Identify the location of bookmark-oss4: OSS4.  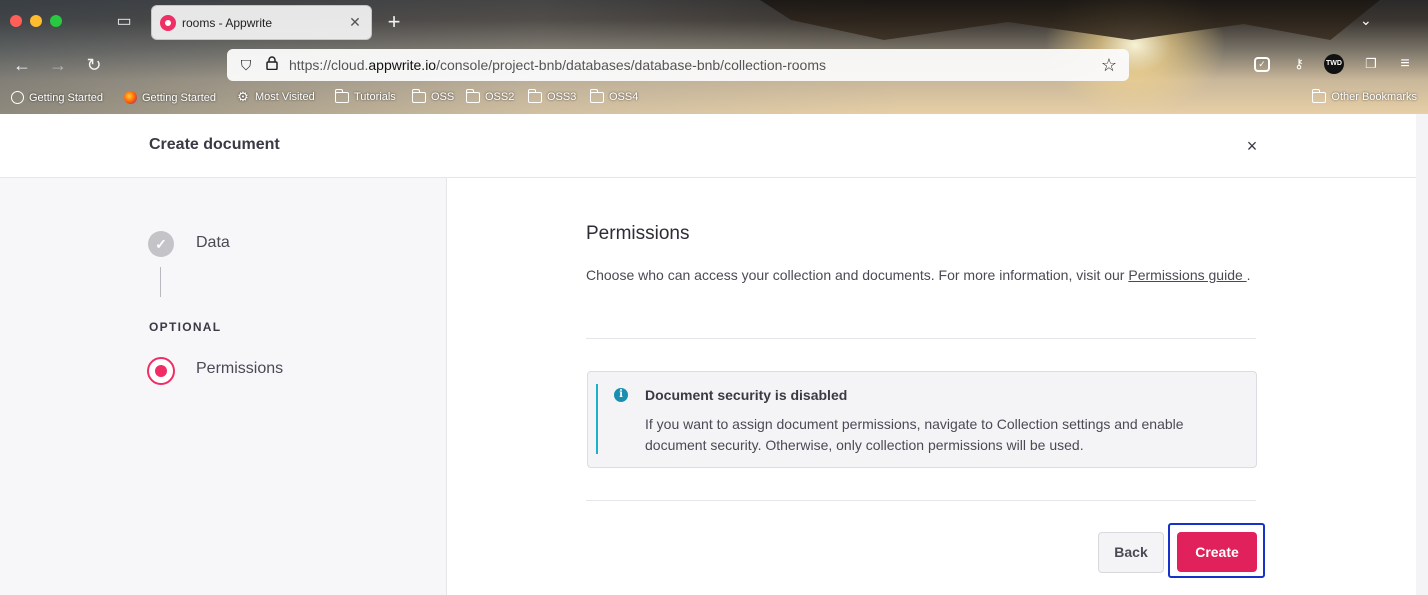
(614, 95).